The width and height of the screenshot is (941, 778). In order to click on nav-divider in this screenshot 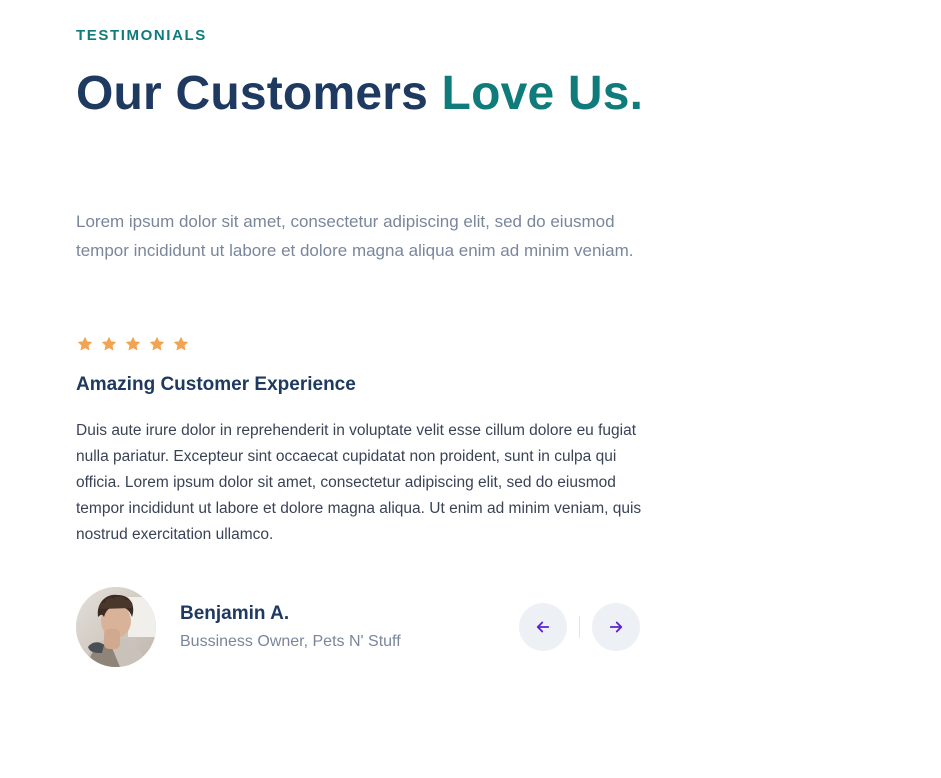, I will do `click(579, 627)`.